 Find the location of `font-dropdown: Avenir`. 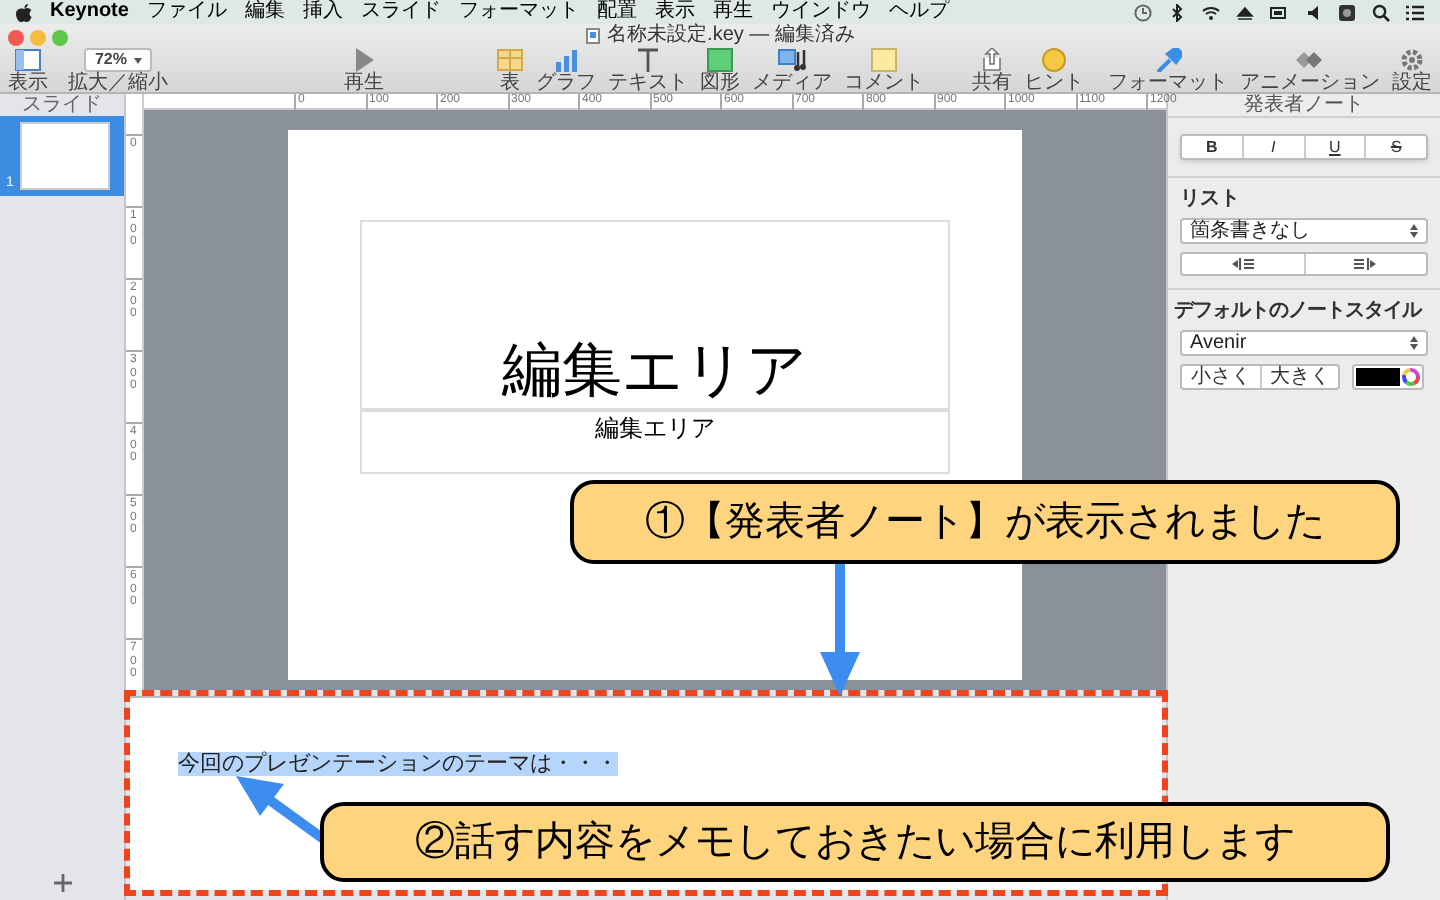

font-dropdown: Avenir is located at coordinates (1304, 343).